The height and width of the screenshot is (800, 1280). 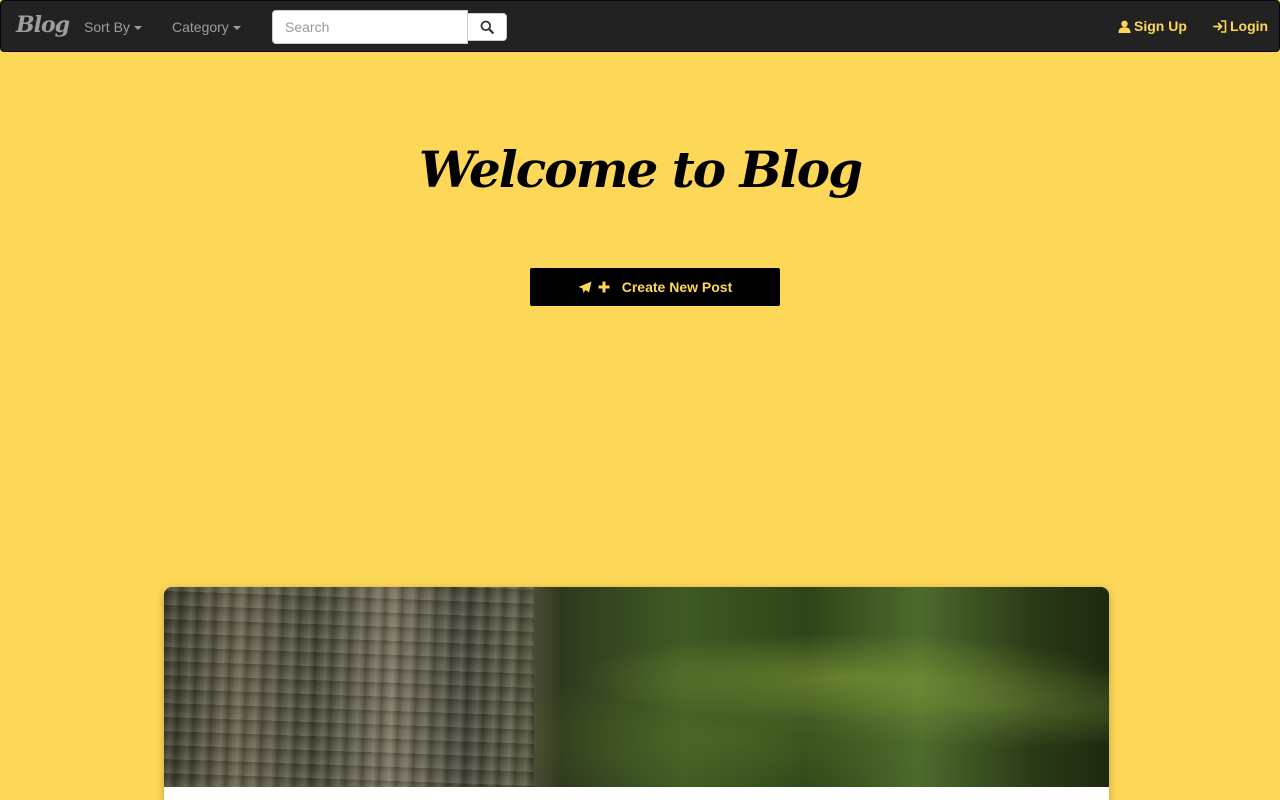 I want to click on user-icon, so click(x=1124, y=26).